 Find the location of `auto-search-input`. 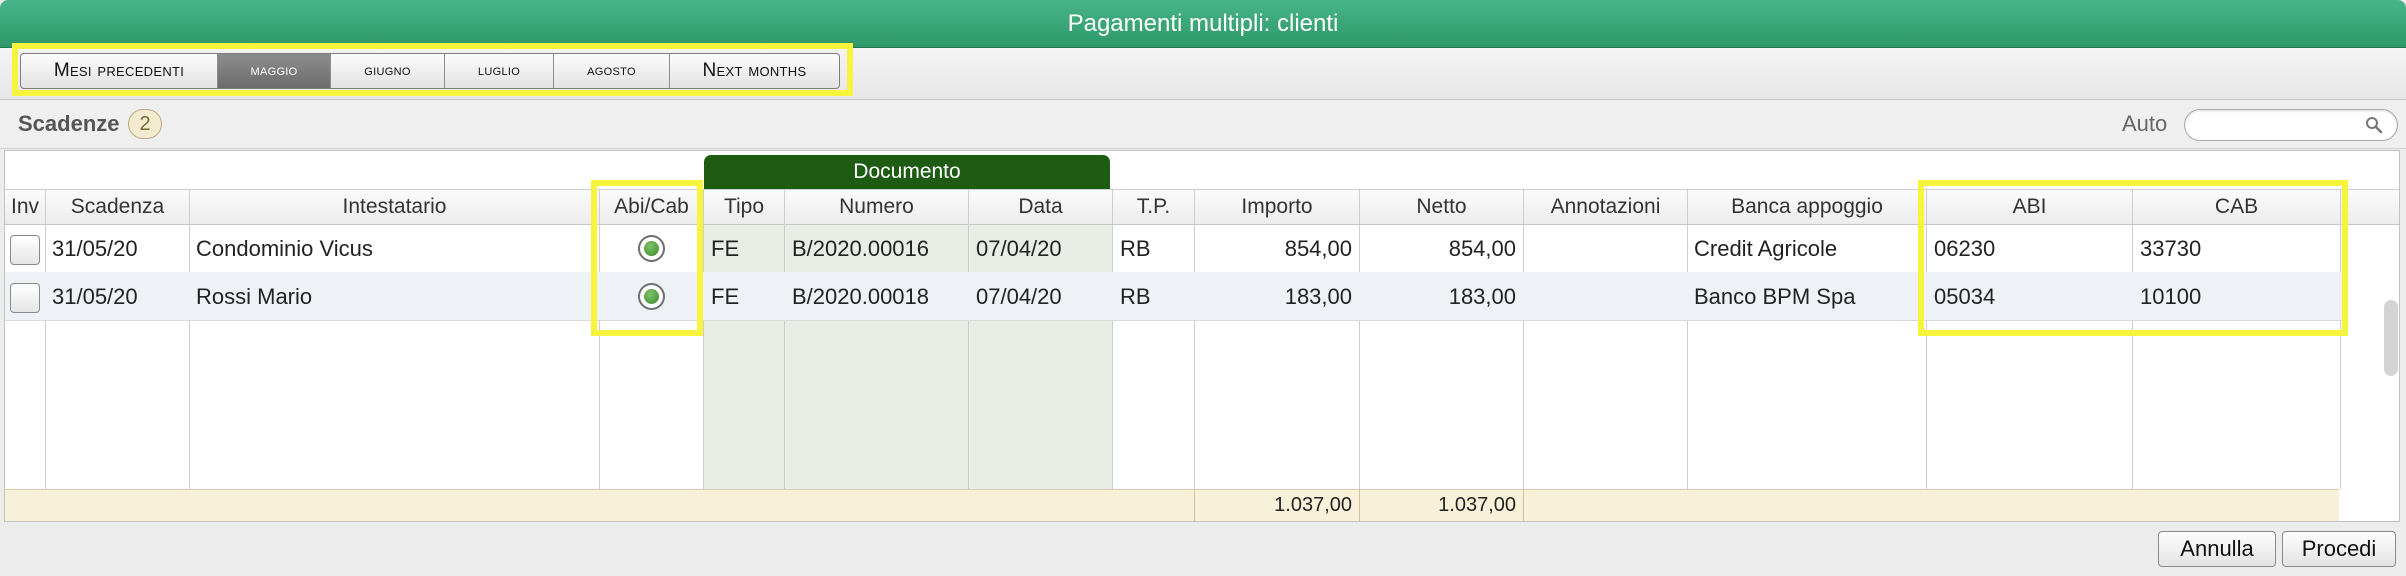

auto-search-input is located at coordinates (2291, 125).